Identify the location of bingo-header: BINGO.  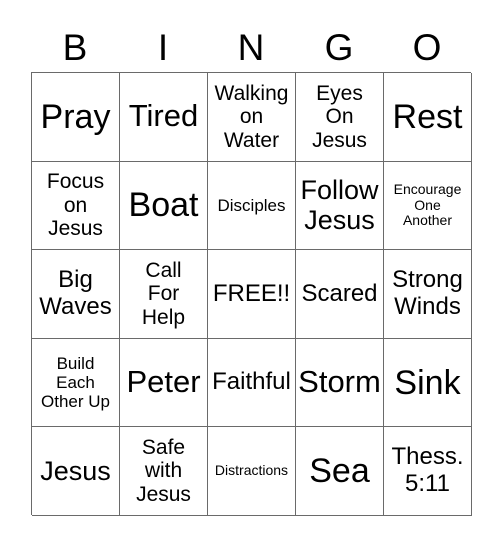
(251, 47).